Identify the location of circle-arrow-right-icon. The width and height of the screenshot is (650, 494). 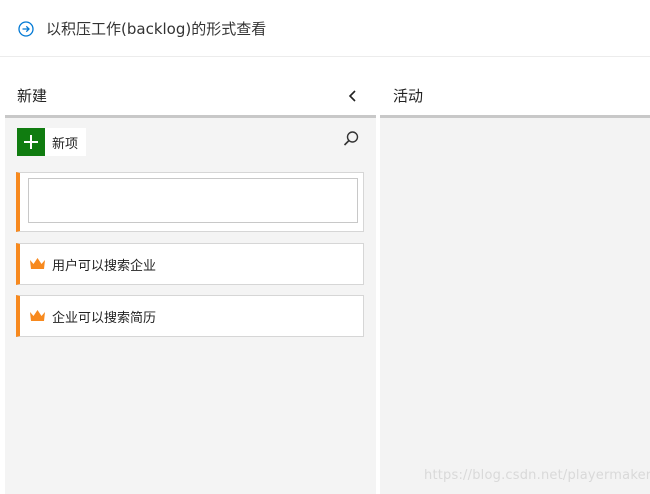
(26, 29).